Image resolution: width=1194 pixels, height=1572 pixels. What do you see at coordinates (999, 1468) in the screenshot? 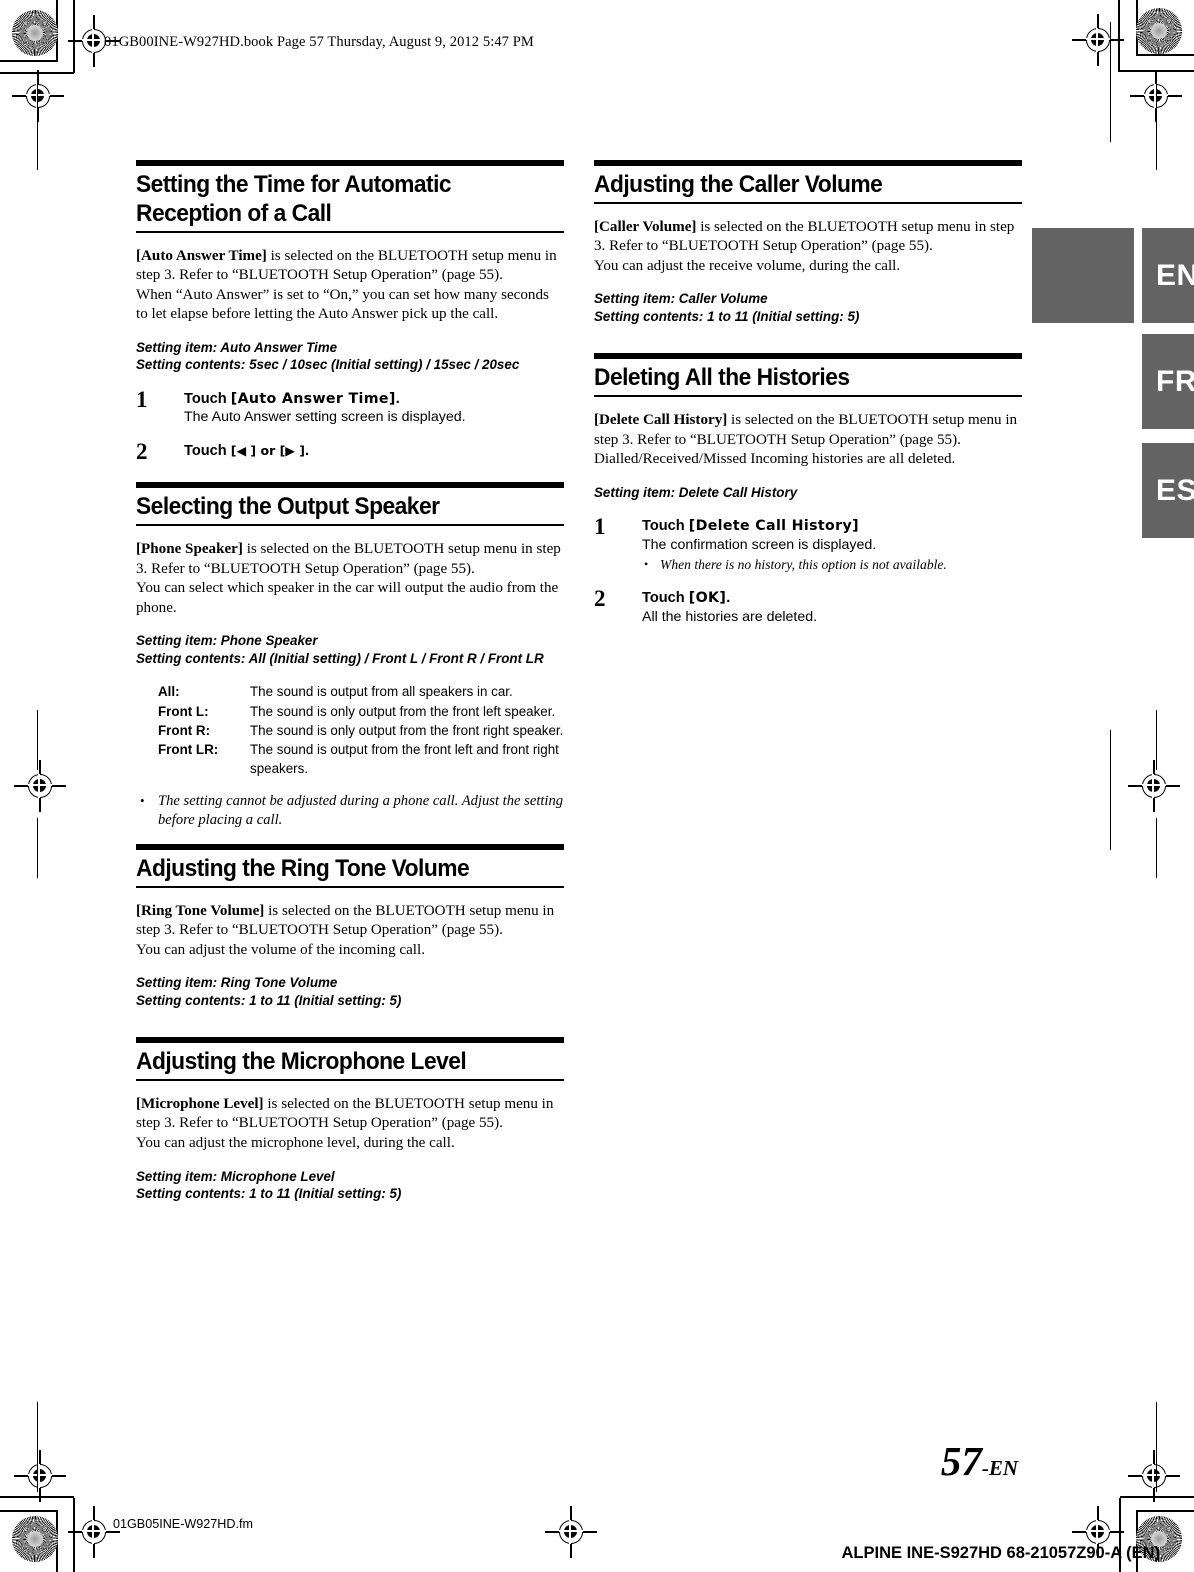
I see `page-number-suffix: -EN` at bounding box center [999, 1468].